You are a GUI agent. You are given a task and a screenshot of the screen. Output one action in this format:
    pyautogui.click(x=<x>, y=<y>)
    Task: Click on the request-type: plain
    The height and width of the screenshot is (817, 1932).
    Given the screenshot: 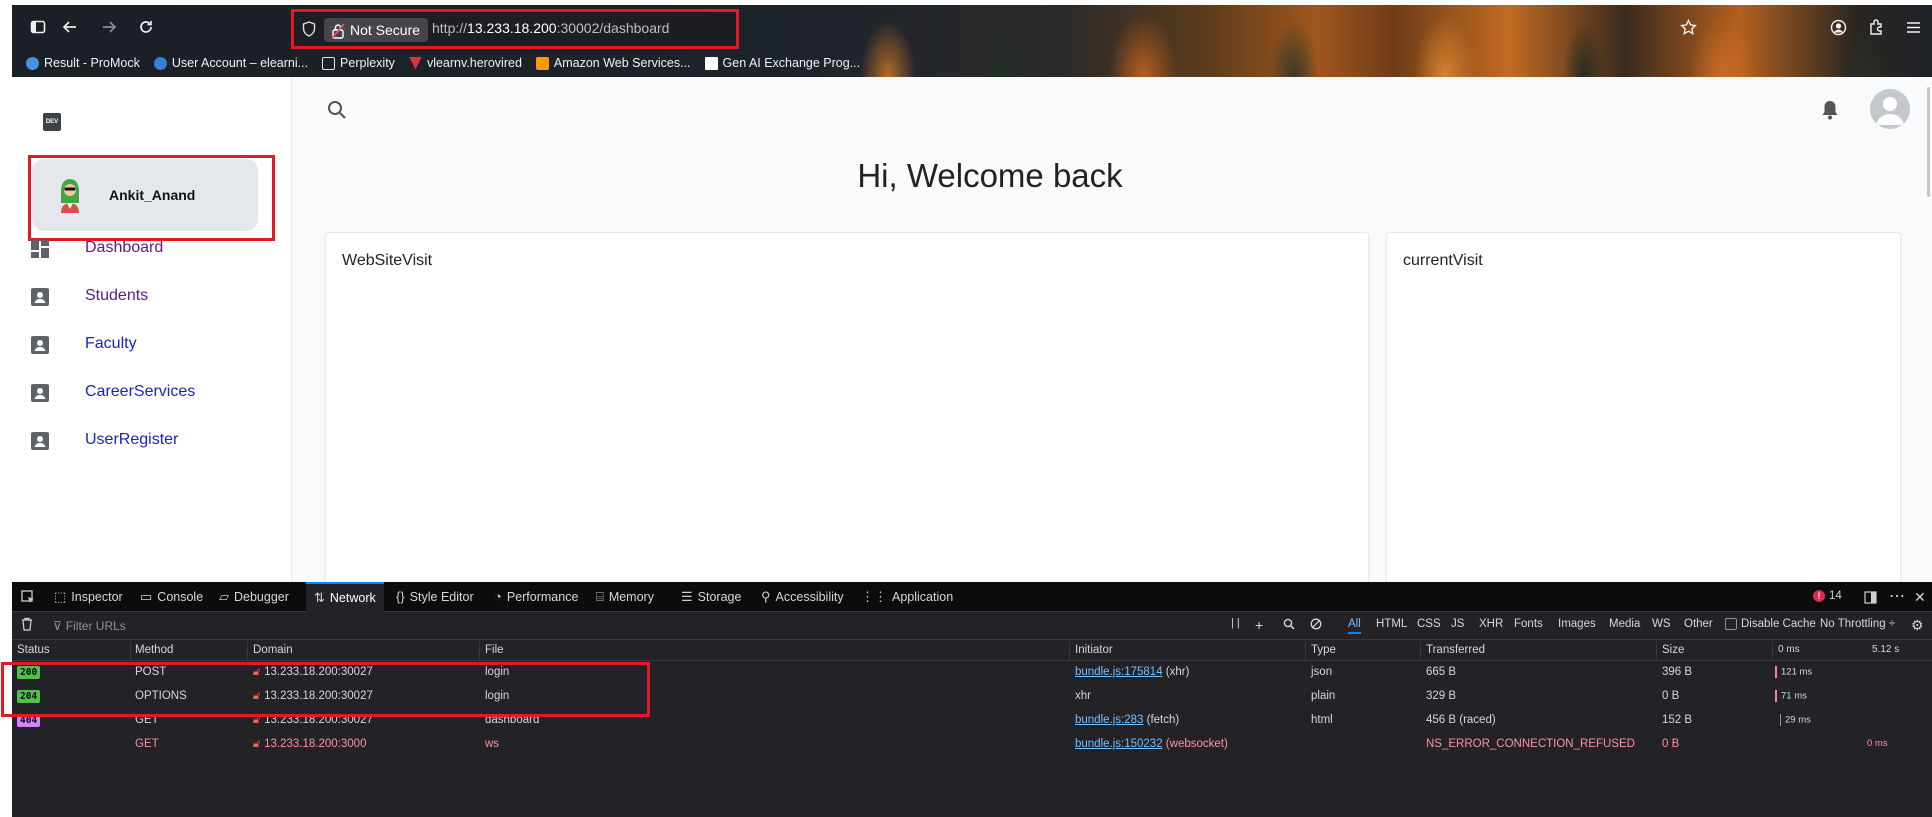 What is the action you would take?
    pyautogui.click(x=1323, y=696)
    